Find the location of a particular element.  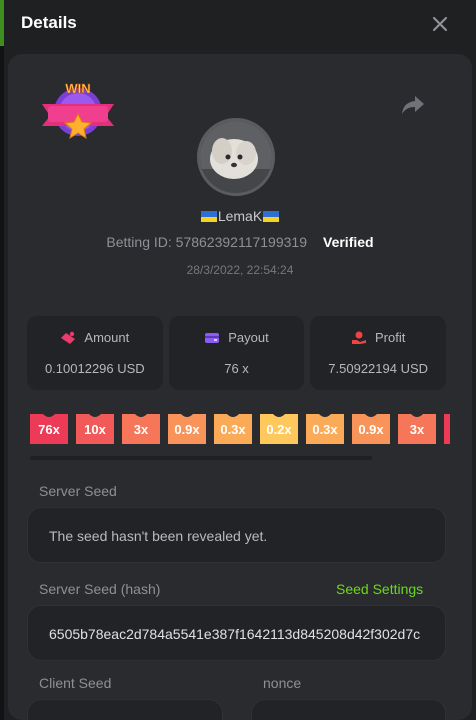

close-icon is located at coordinates (440, 24).